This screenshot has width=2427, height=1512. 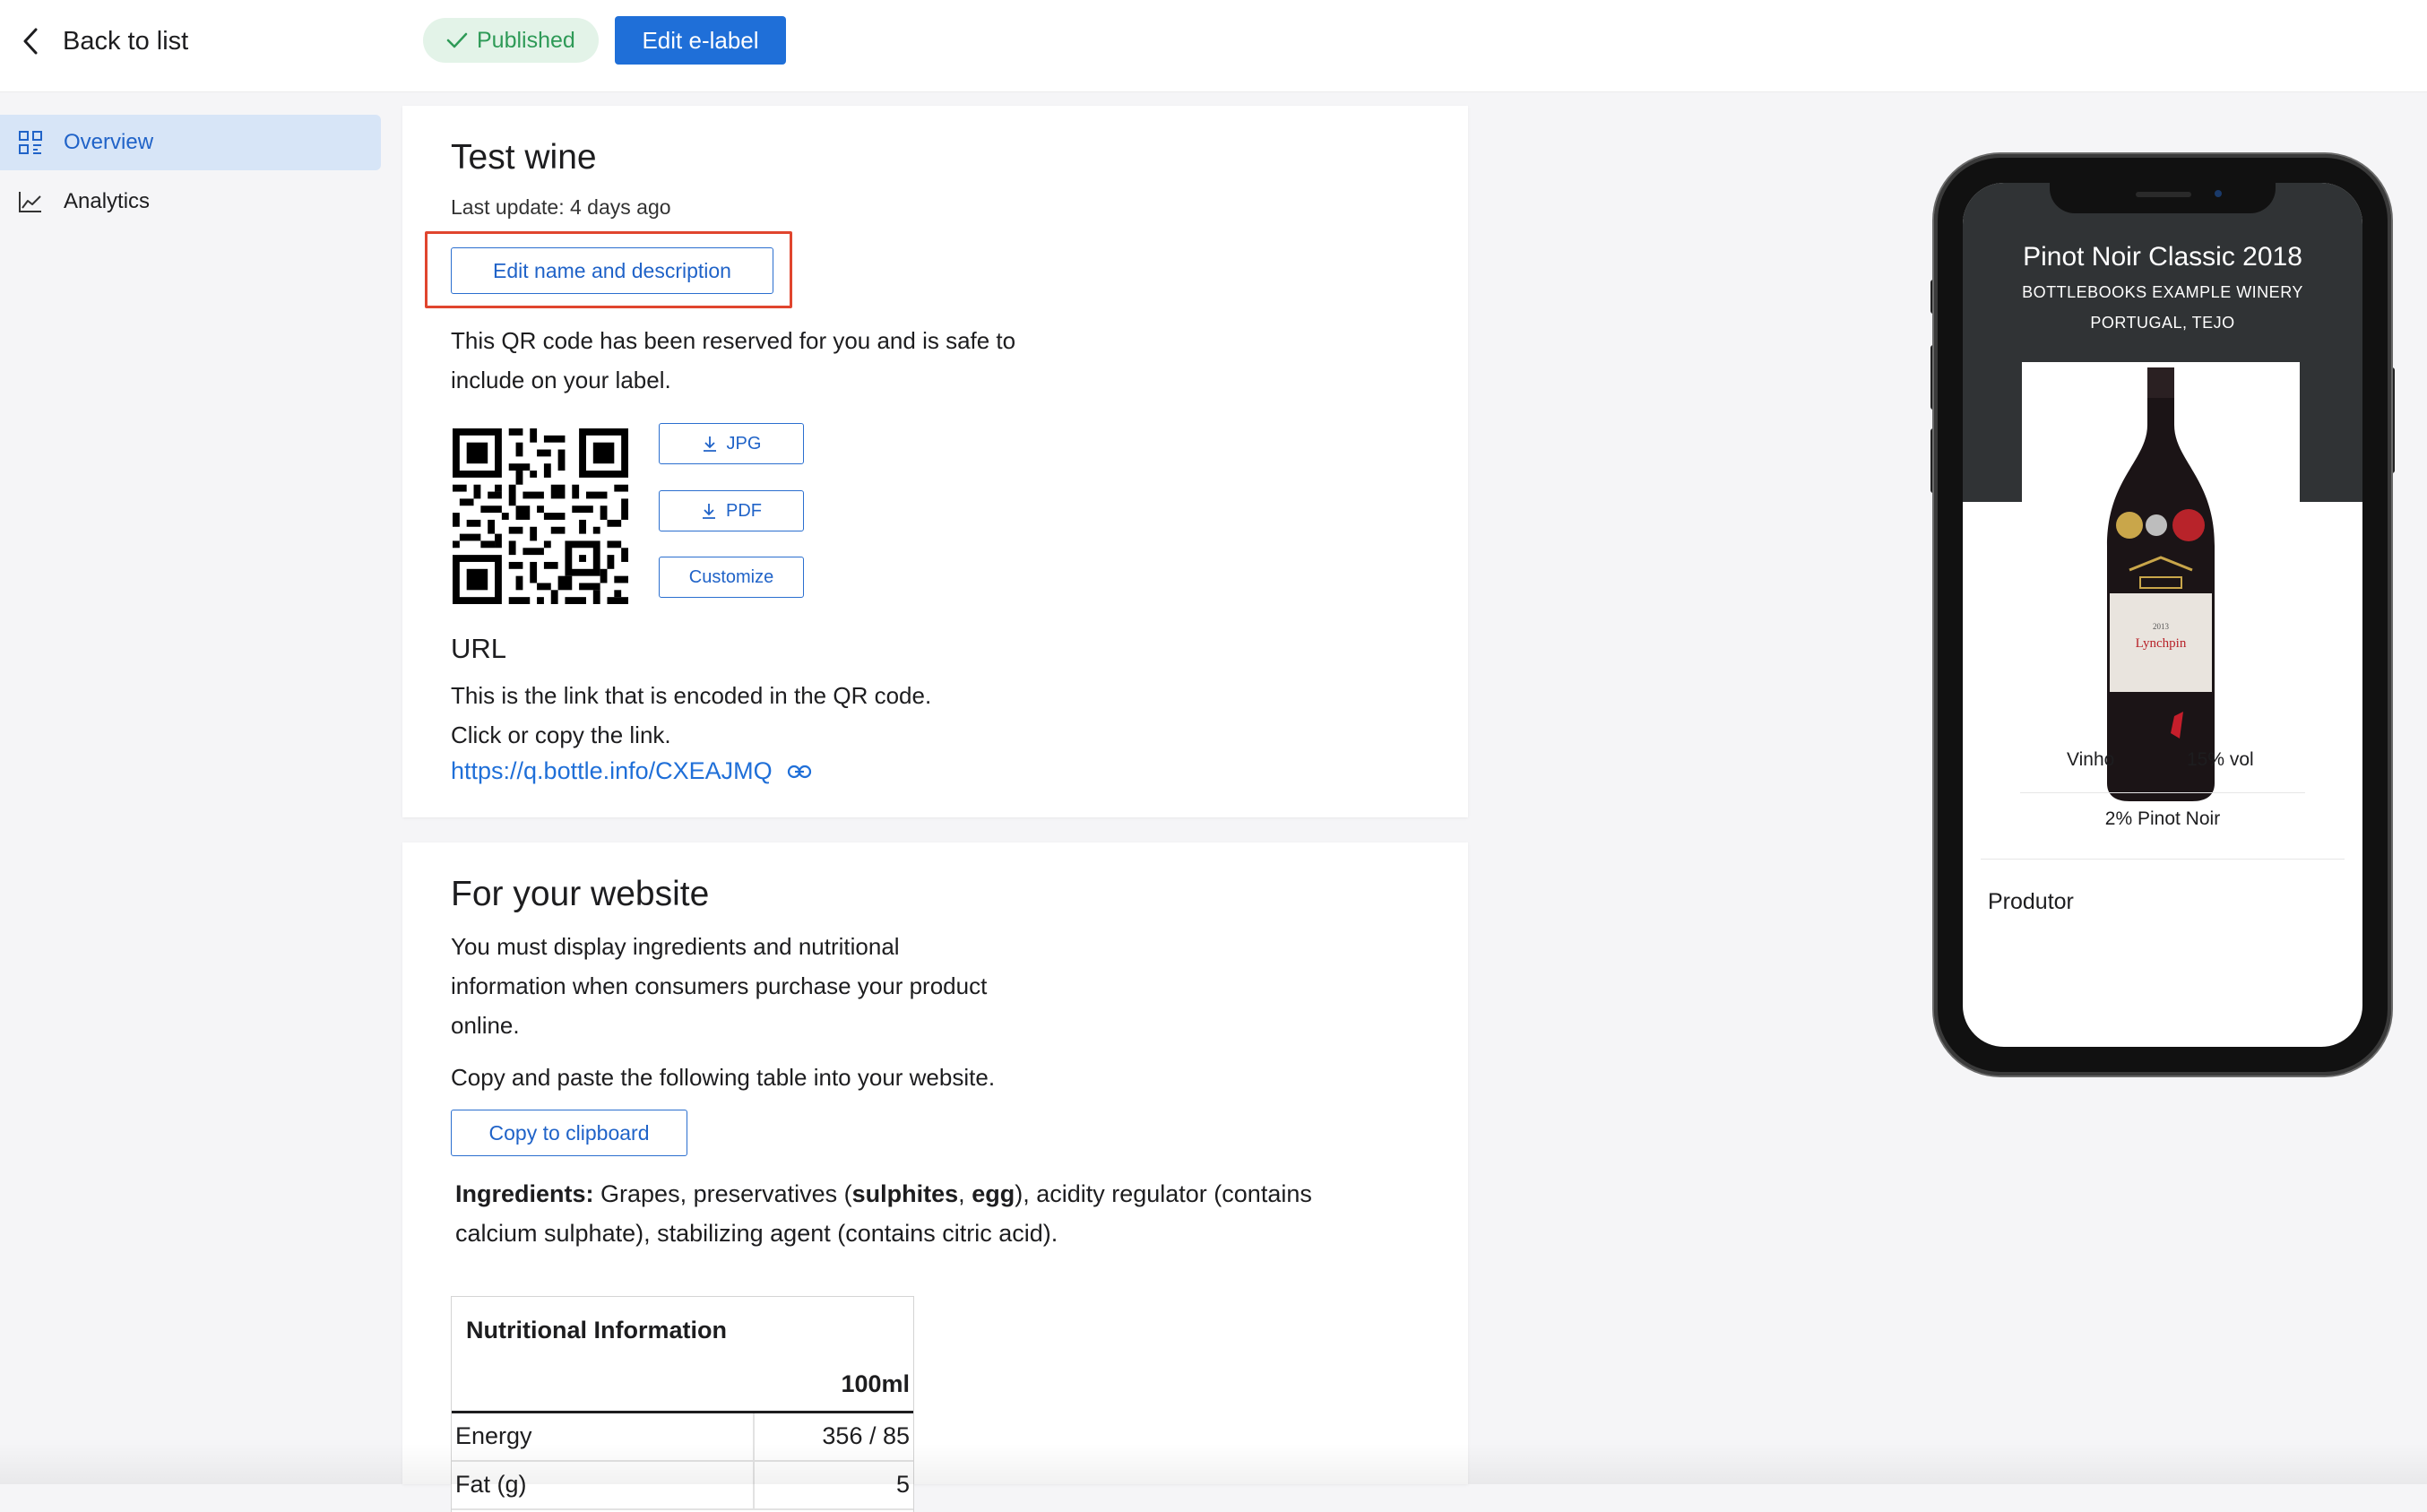 I want to click on ingredients-label: Ingredients:, so click(x=524, y=1193).